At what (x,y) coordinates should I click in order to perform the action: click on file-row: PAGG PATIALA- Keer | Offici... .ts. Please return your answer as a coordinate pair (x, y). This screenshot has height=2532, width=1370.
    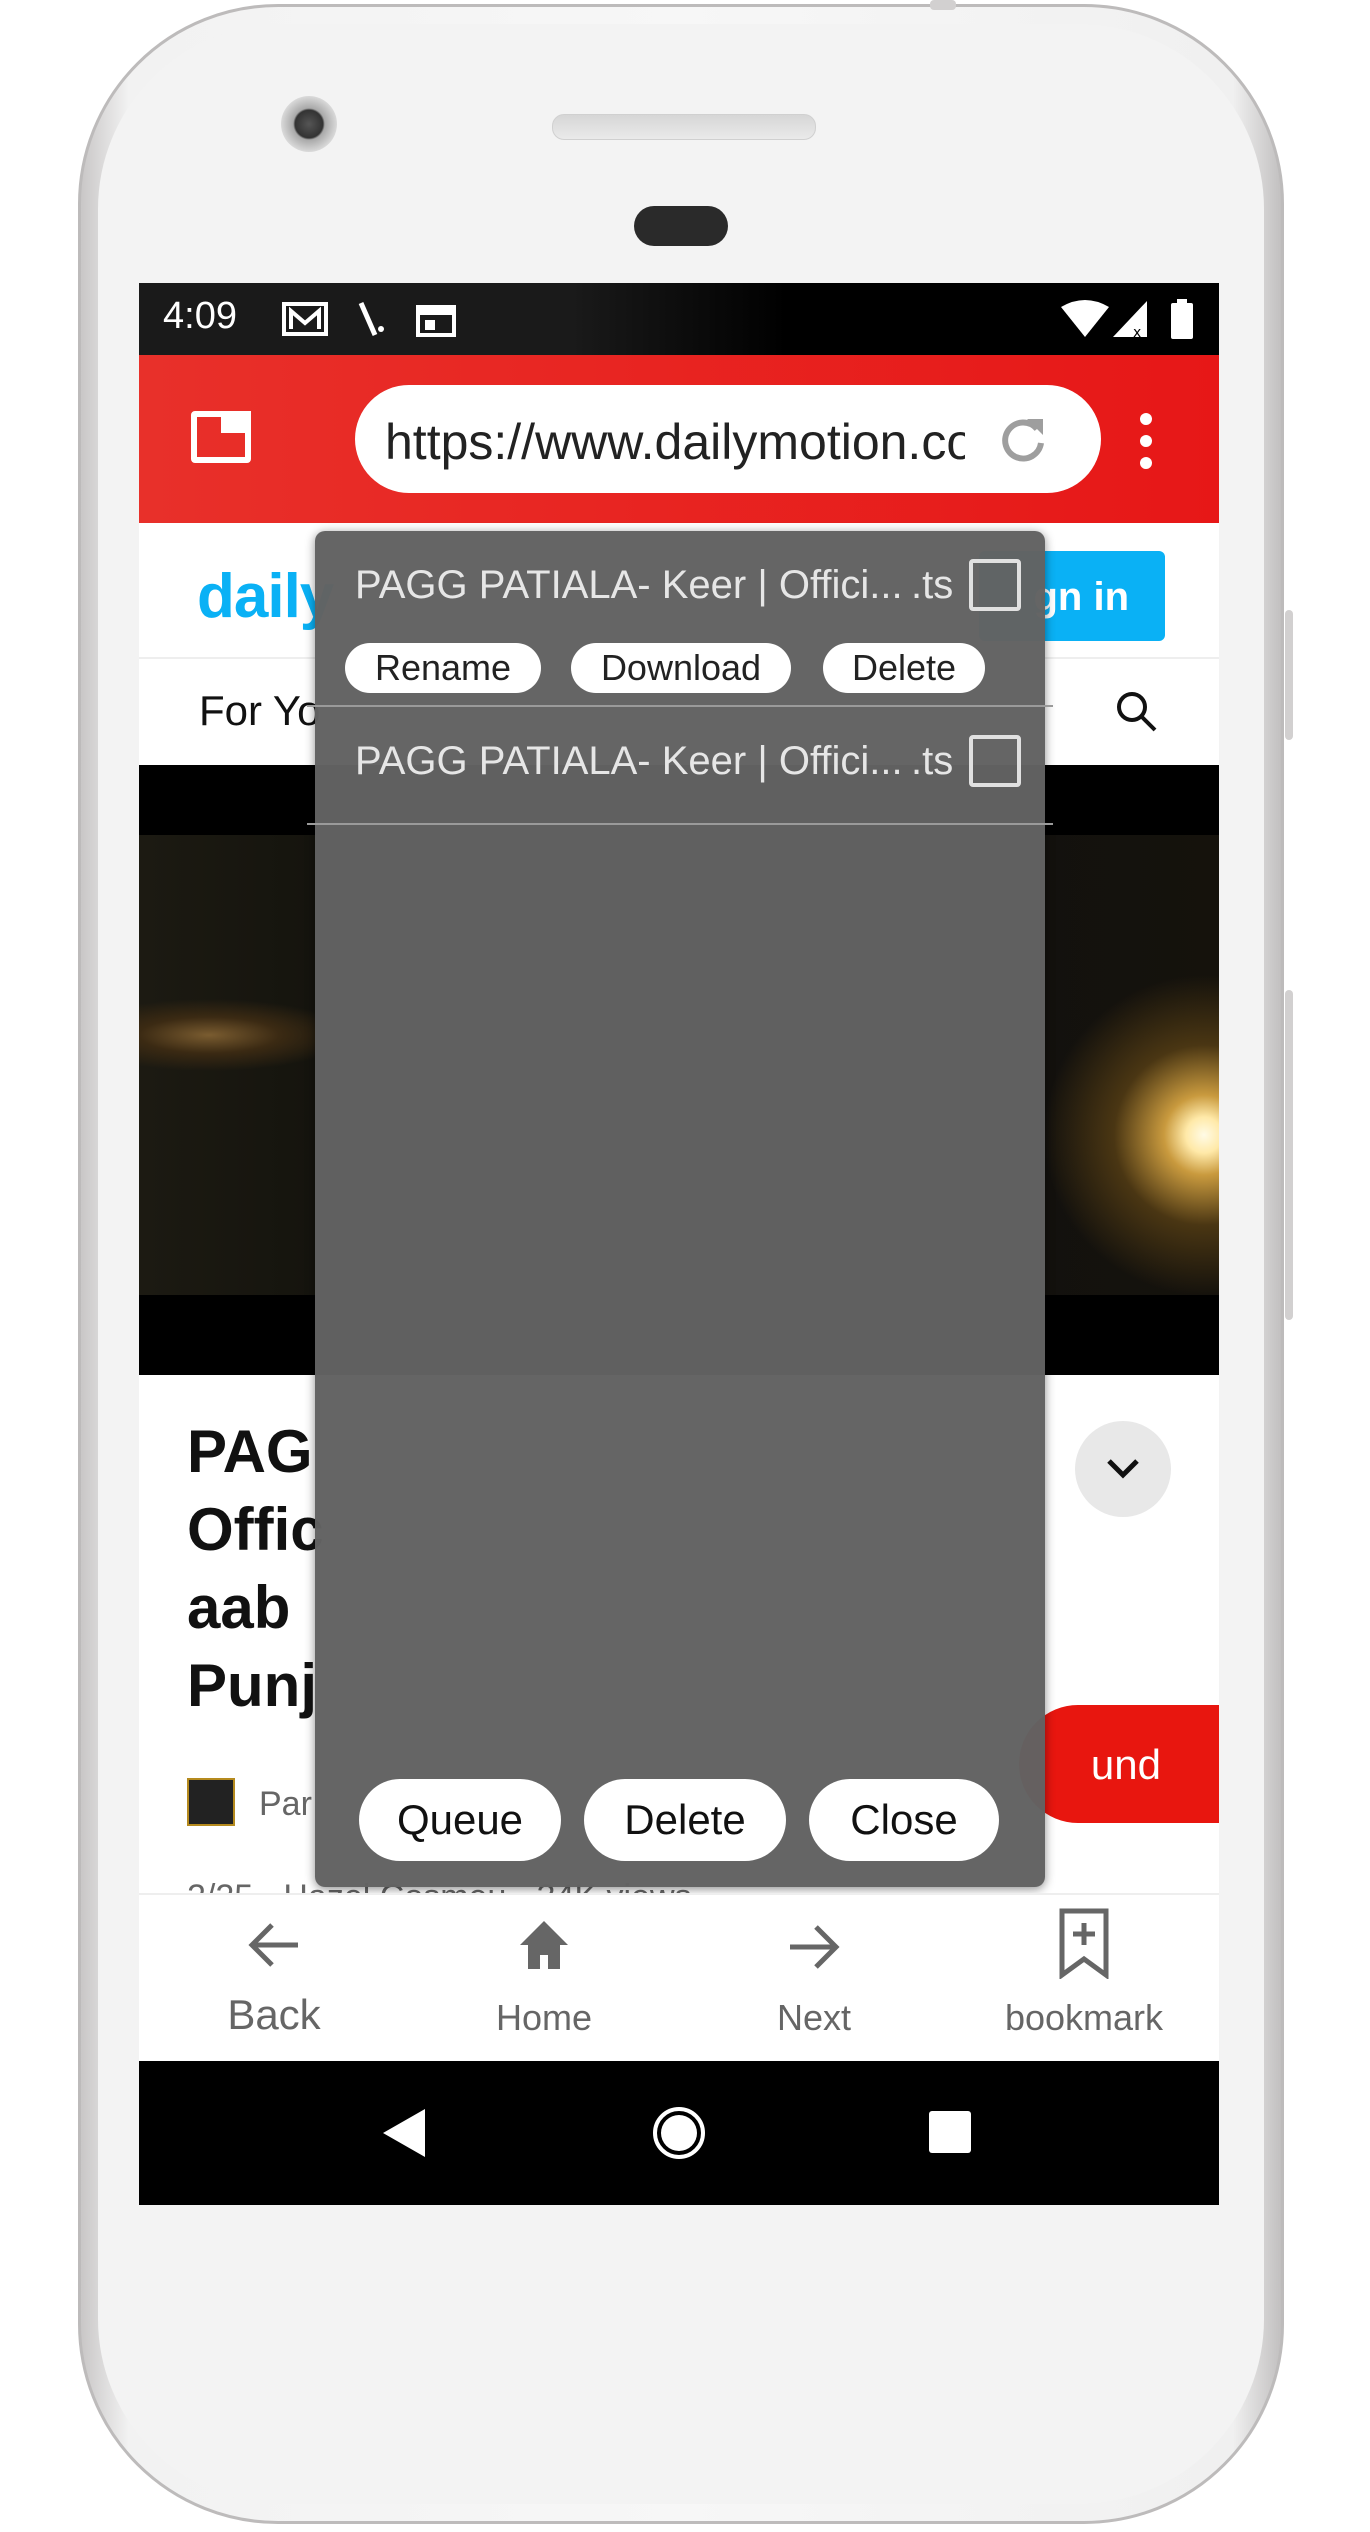
    Looking at the image, I should click on (680, 765).